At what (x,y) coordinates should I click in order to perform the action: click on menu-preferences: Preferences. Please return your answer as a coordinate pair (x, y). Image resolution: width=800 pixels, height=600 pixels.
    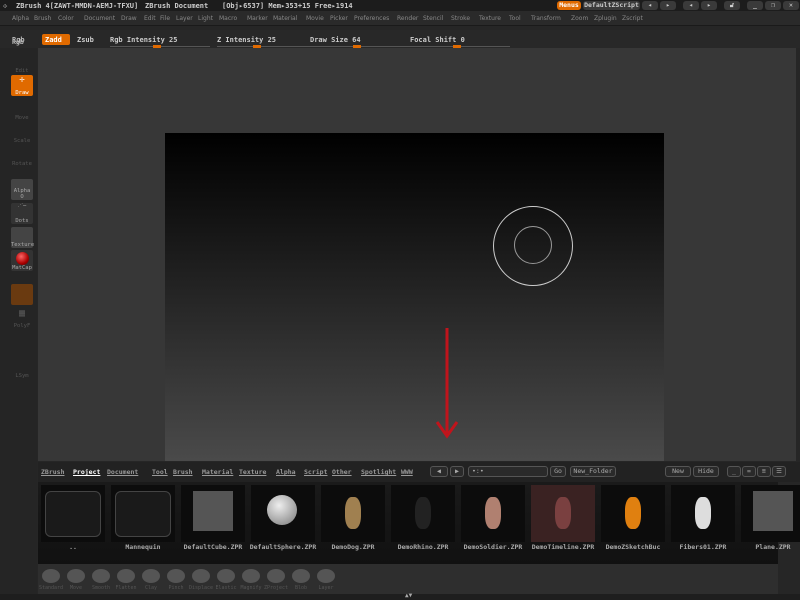
    Looking at the image, I should click on (371, 18).